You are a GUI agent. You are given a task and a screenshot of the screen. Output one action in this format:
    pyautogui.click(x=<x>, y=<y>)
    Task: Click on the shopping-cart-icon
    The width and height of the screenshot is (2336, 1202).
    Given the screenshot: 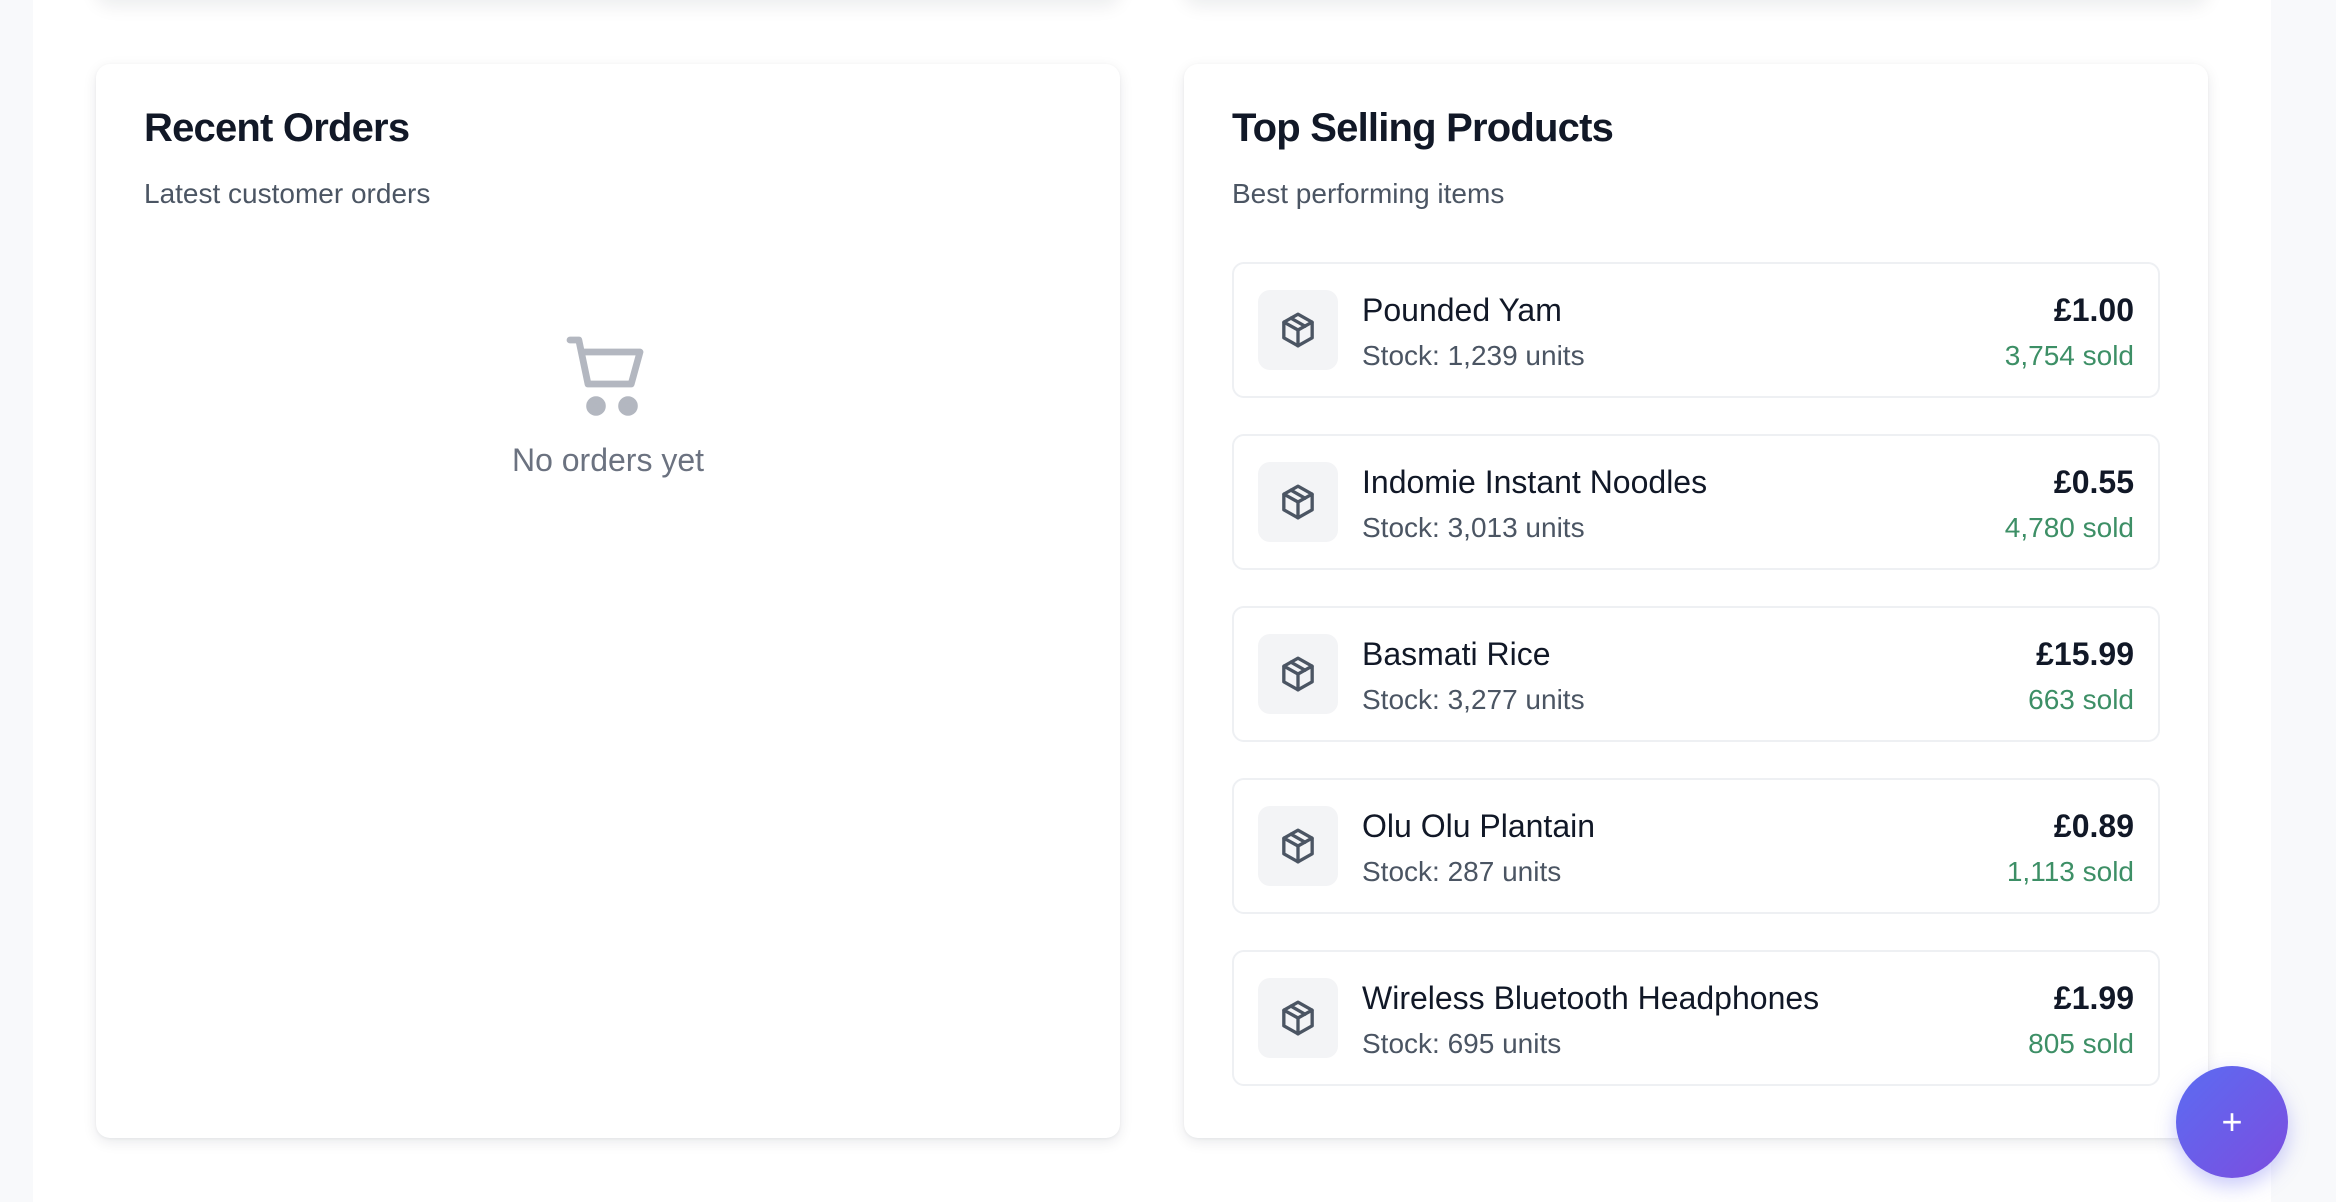 What is the action you would take?
    pyautogui.click(x=605, y=376)
    